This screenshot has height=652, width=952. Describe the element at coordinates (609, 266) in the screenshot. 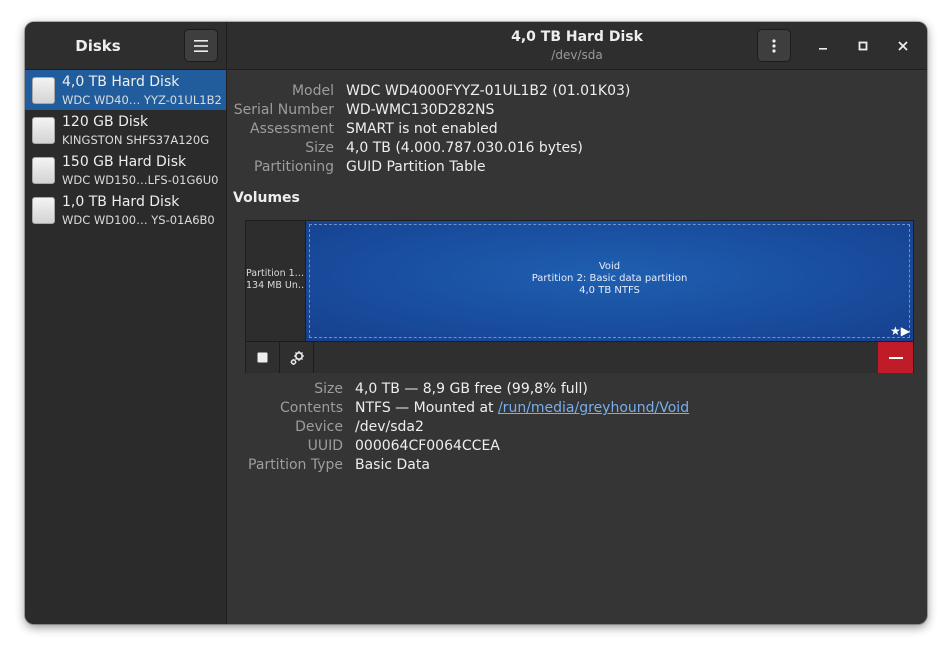

I see `partition-2-volume-name: Void` at that location.